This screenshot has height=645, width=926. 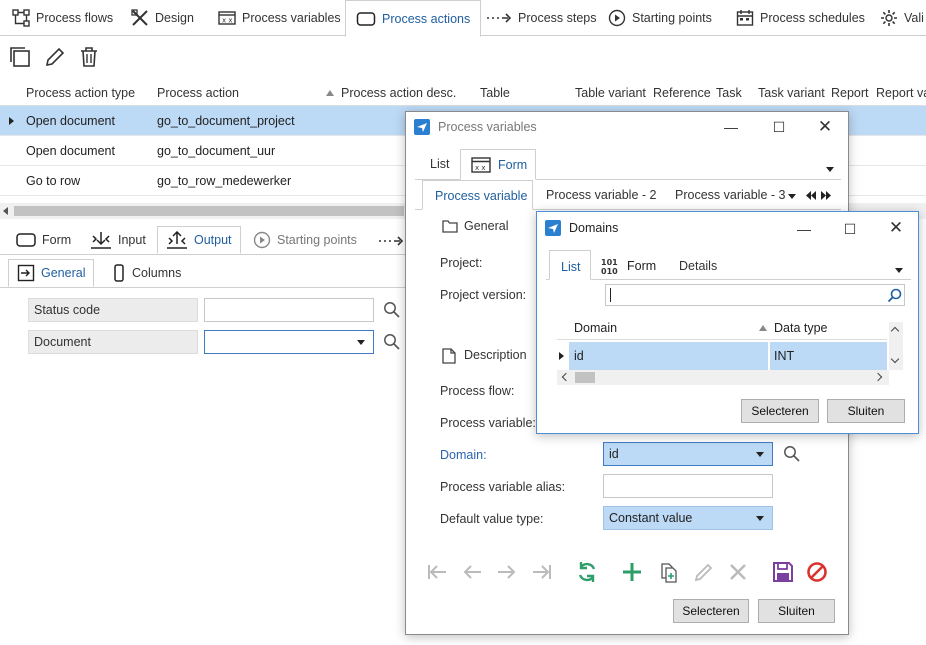 I want to click on tab-starting-points: Starting points, so click(x=660, y=18).